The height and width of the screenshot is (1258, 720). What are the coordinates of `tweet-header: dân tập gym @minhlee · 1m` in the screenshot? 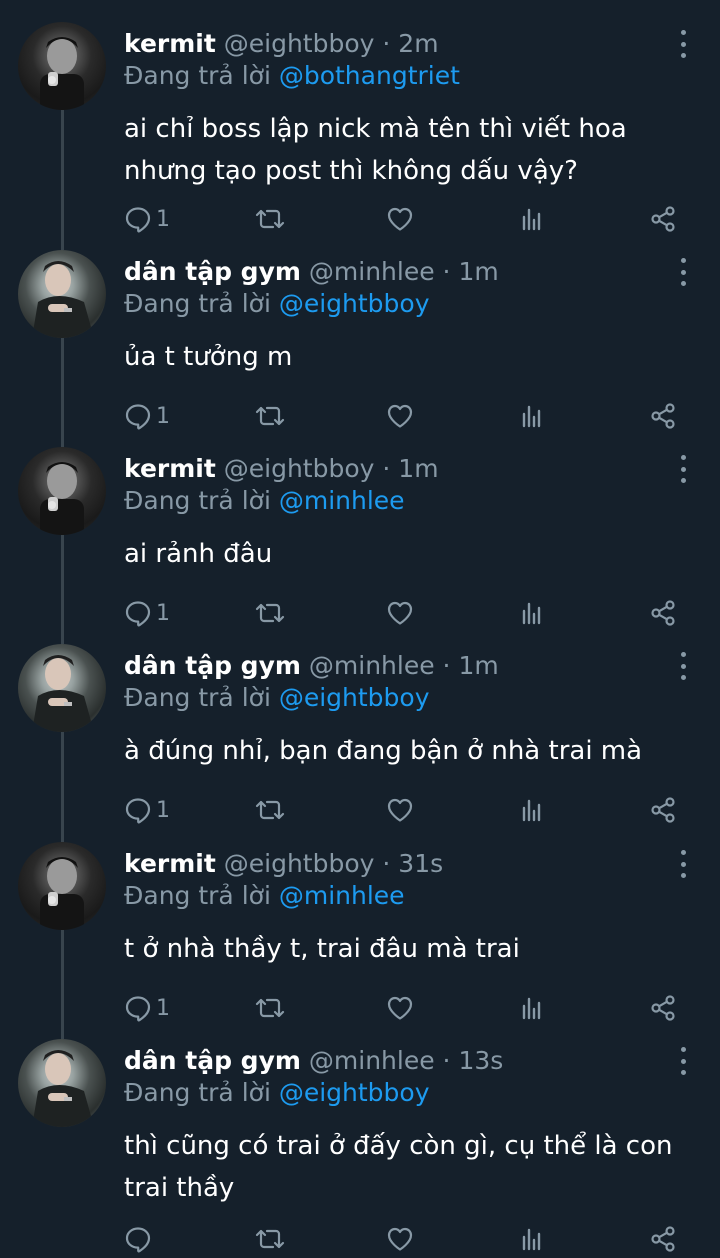 It's located at (311, 666).